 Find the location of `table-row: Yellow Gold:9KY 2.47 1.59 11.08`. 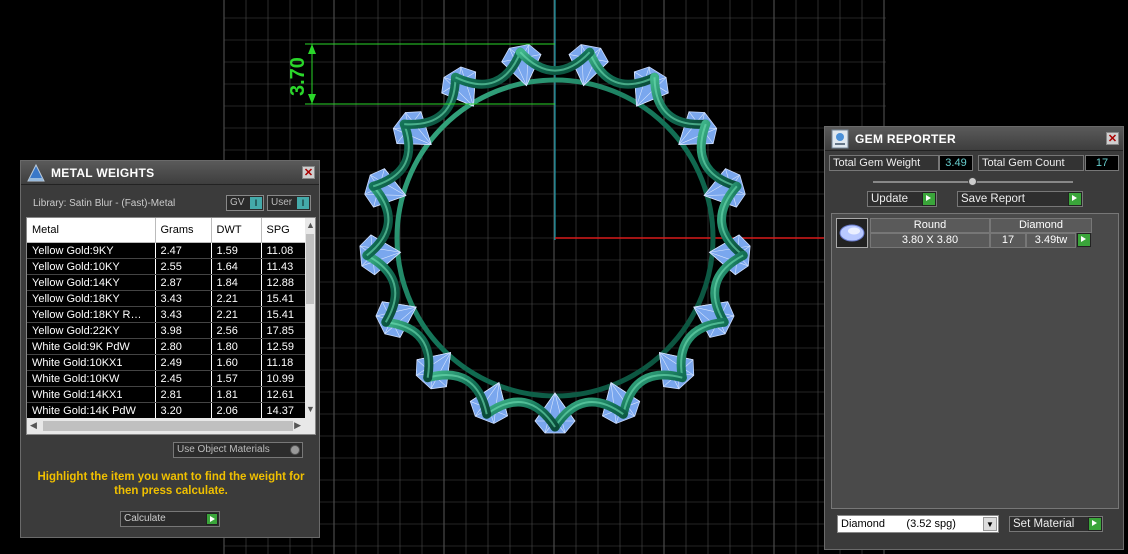

table-row: Yellow Gold:9KY 2.47 1.59 11.08 is located at coordinates (167, 250).